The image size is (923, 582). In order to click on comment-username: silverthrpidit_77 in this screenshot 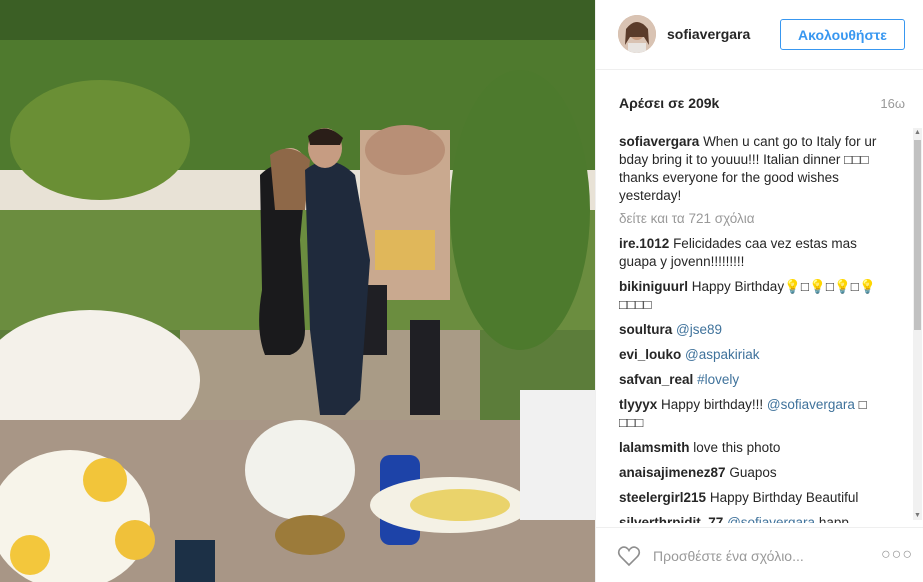, I will do `click(671, 519)`.